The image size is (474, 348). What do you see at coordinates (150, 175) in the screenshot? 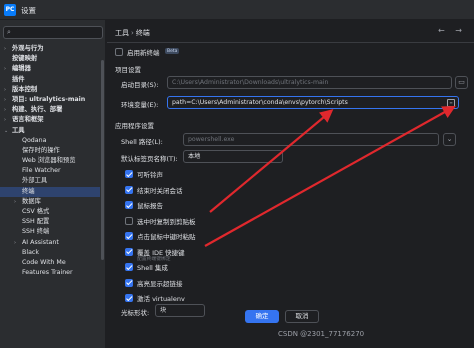
I see `option-label: 可听铃声` at bounding box center [150, 175].